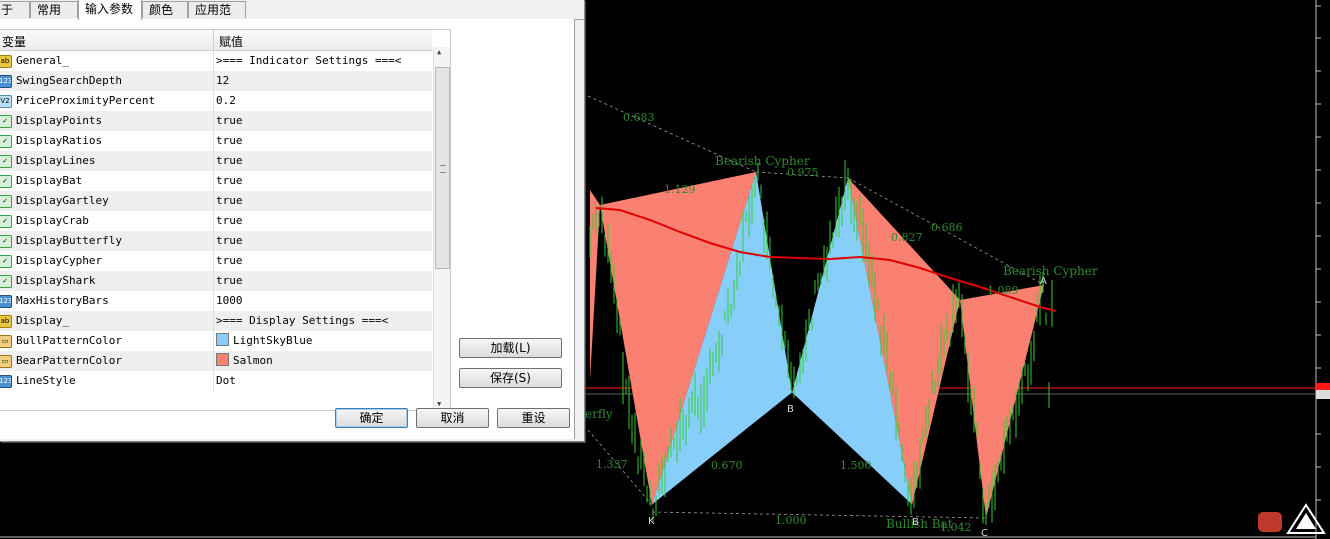  I want to click on parameter-row: ✓ DisplayRatios true, so click(216, 141).